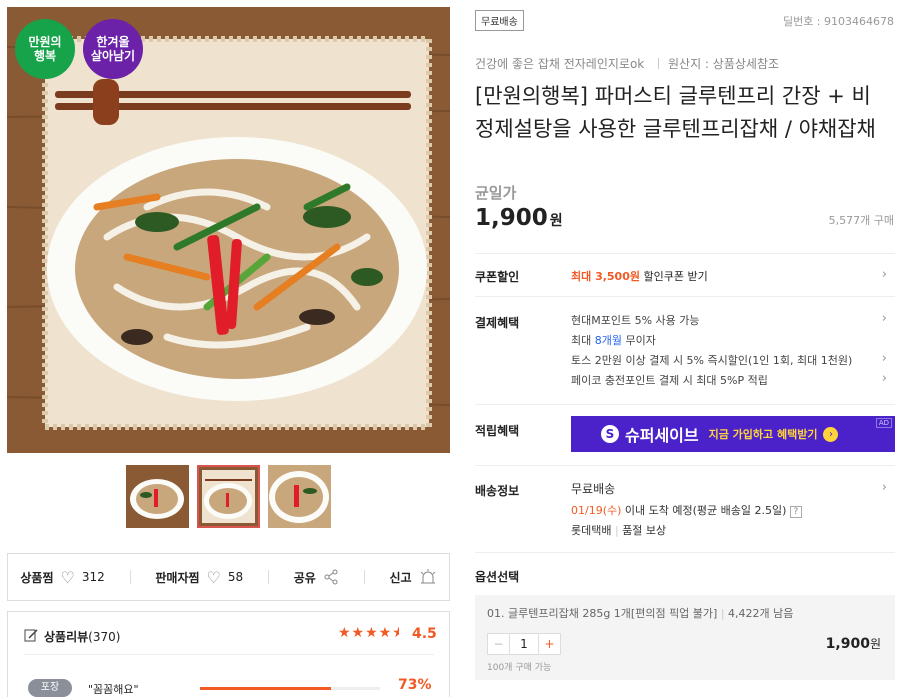 The height and width of the screenshot is (697, 900). Describe the element at coordinates (511, 218) in the screenshot. I see `price-value: 1,900` at that location.